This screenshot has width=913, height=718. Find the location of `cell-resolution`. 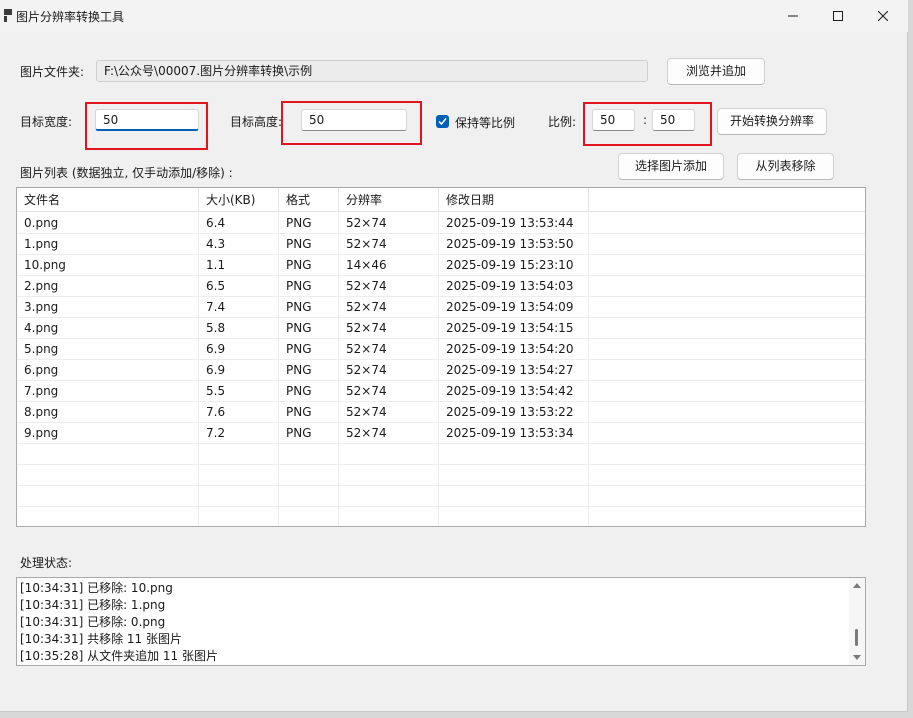

cell-resolution is located at coordinates (389, 475).